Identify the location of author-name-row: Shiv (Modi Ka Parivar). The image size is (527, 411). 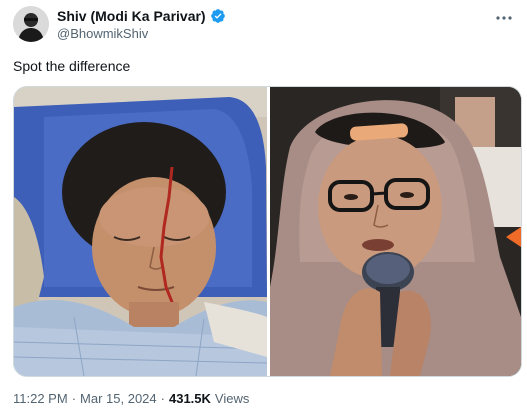
(141, 16).